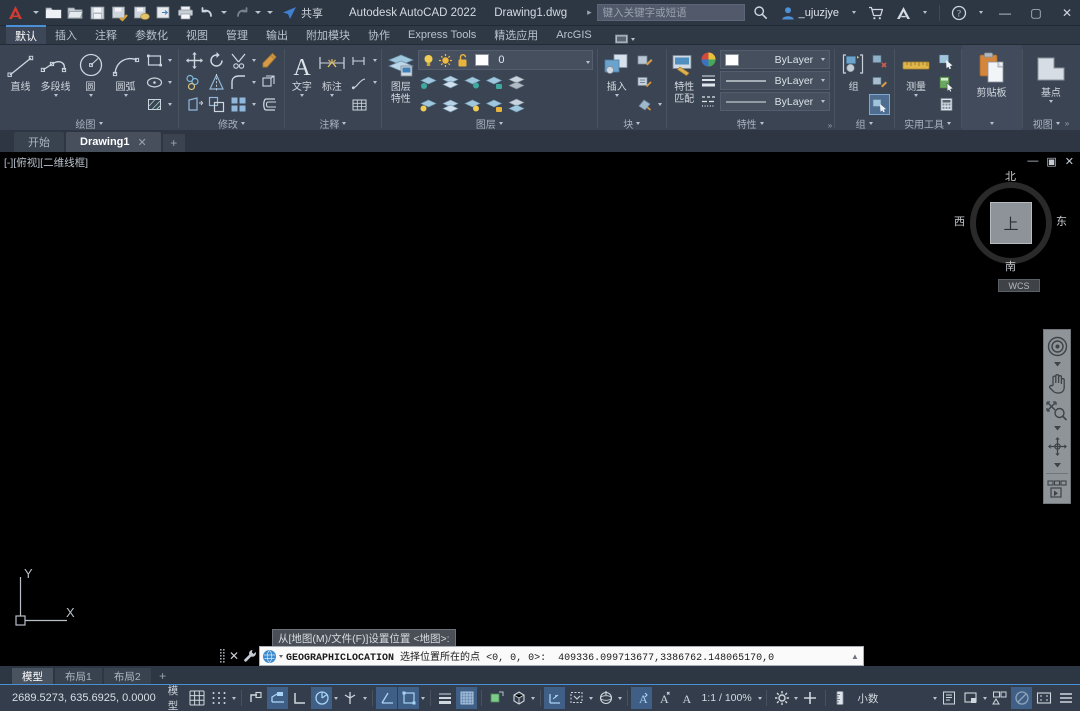  Describe the element at coordinates (127, 676) in the screenshot. I see `layout-tab-layout2: 布局2` at that location.